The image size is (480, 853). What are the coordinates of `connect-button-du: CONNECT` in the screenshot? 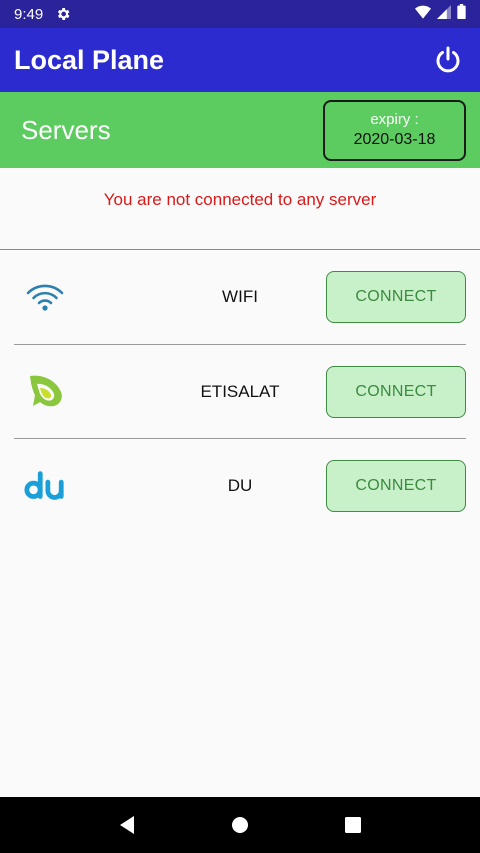 It's located at (396, 486).